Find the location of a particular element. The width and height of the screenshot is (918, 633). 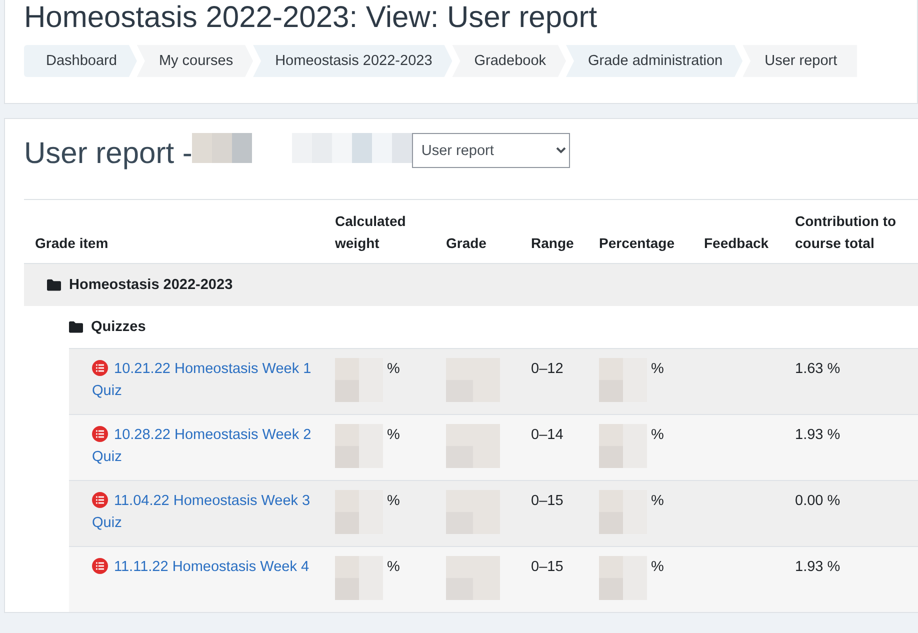

breadcrumb-link: My courses is located at coordinates (195, 61).